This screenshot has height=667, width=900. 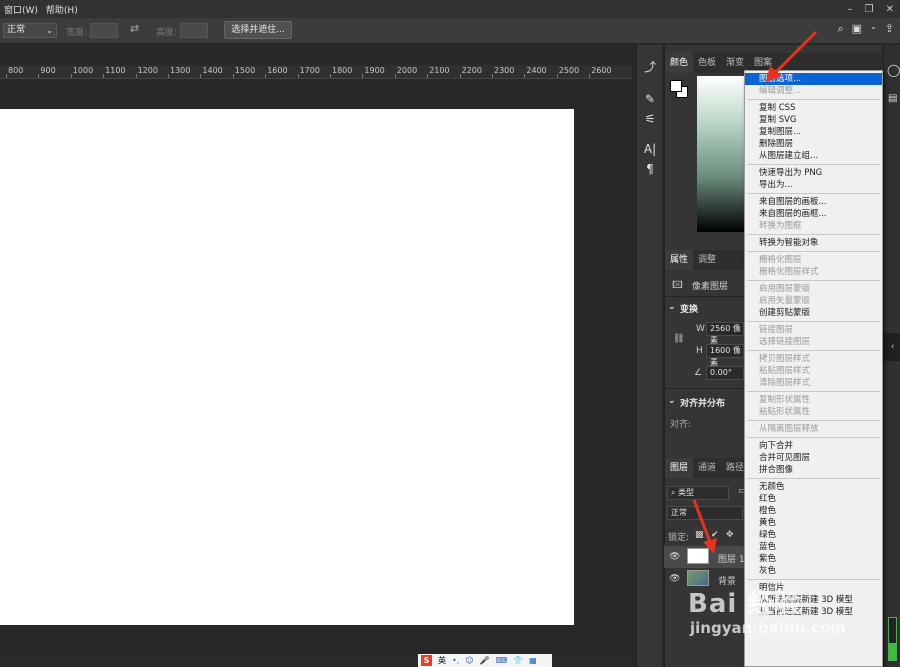 I want to click on context-menu-item: 绿色, so click(x=813, y=535).